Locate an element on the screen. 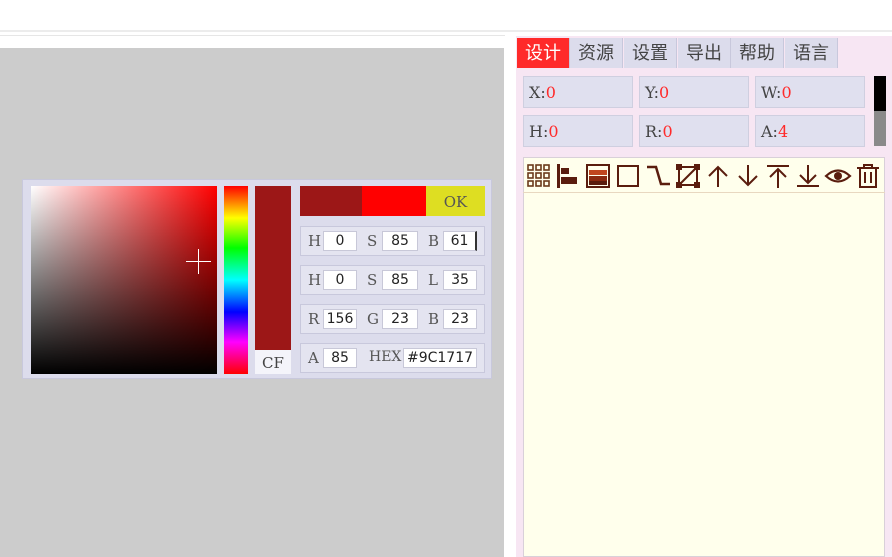 This screenshot has width=892, height=557. alpha-hex-row: A 85 HEX #9C1717 is located at coordinates (392, 358).